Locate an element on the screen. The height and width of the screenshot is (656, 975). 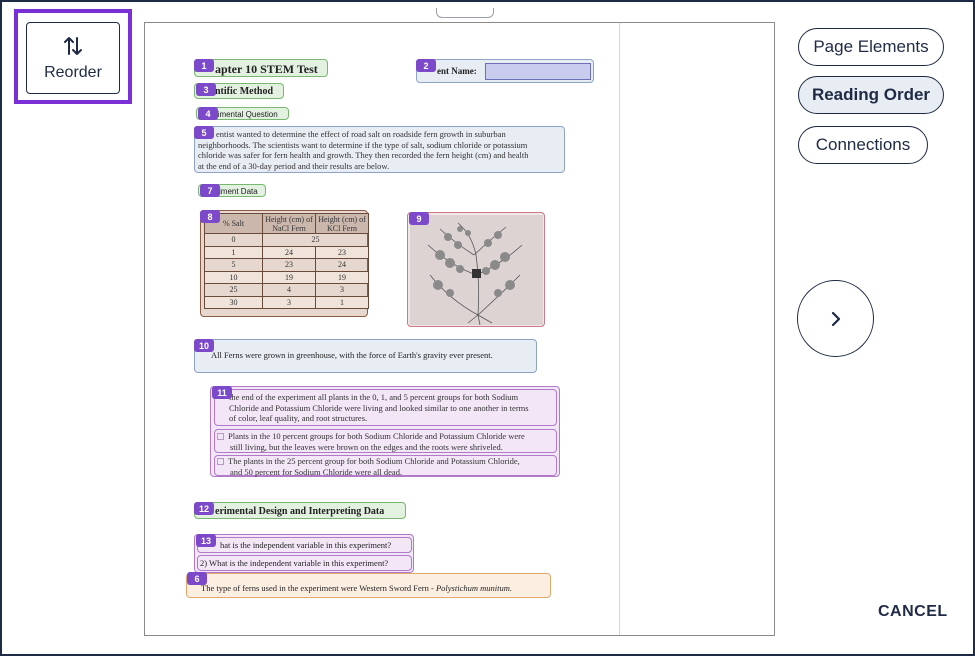
chevron-right-icon is located at coordinates (835, 318).